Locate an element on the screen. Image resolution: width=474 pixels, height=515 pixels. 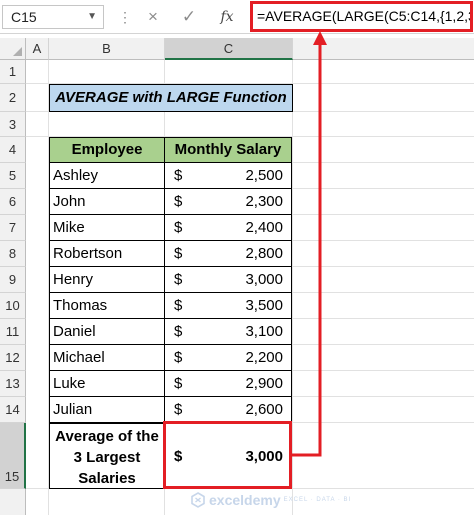
summary-label: Average of the 3 Largest Salaries is located at coordinates (107, 456).